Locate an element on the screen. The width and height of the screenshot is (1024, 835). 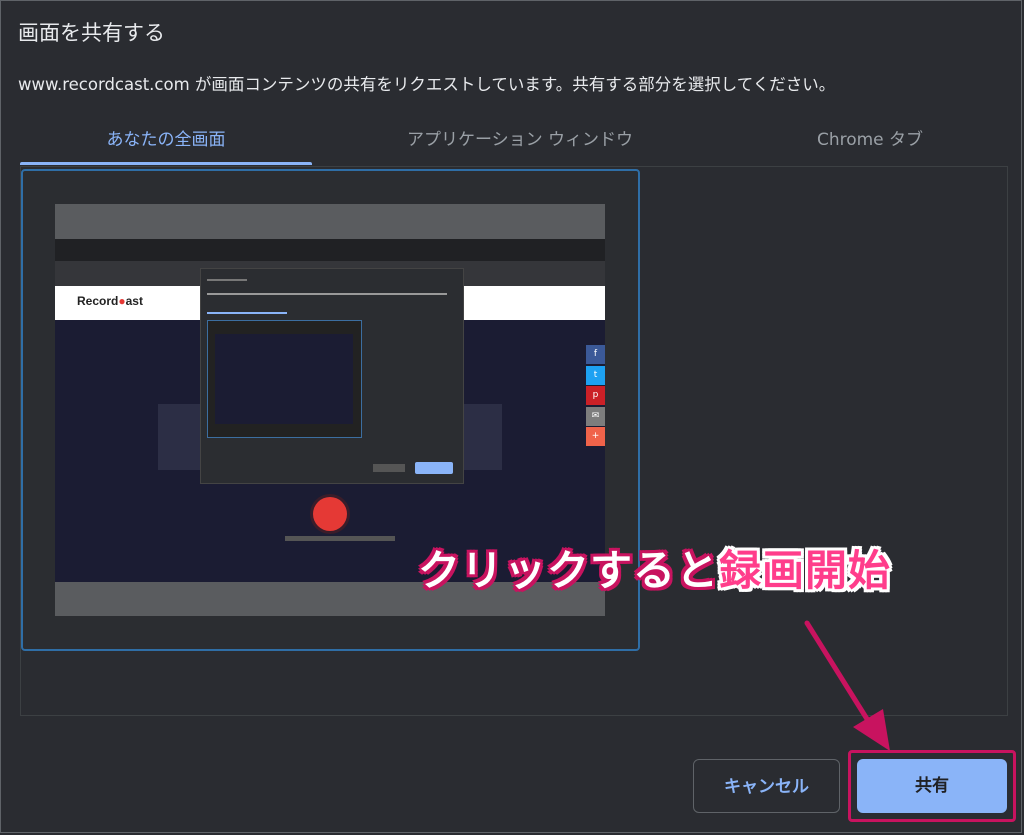
twitter-icon: t is located at coordinates (595, 375).